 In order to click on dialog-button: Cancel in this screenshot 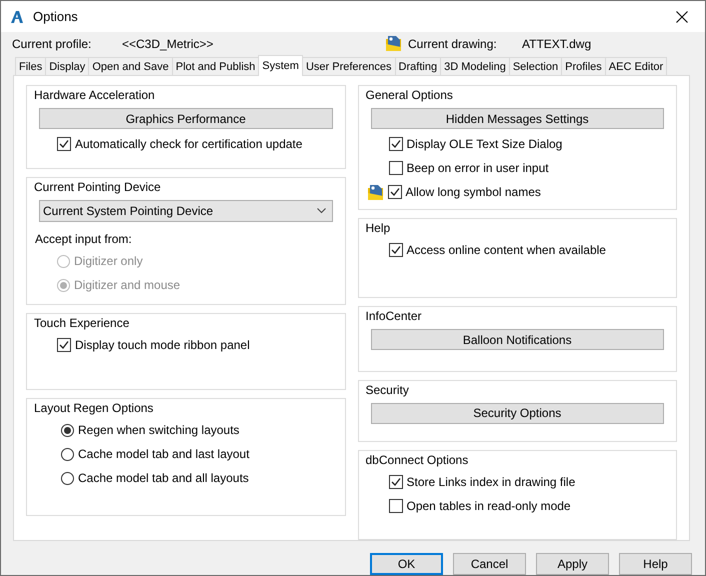, I will do `click(489, 564)`.